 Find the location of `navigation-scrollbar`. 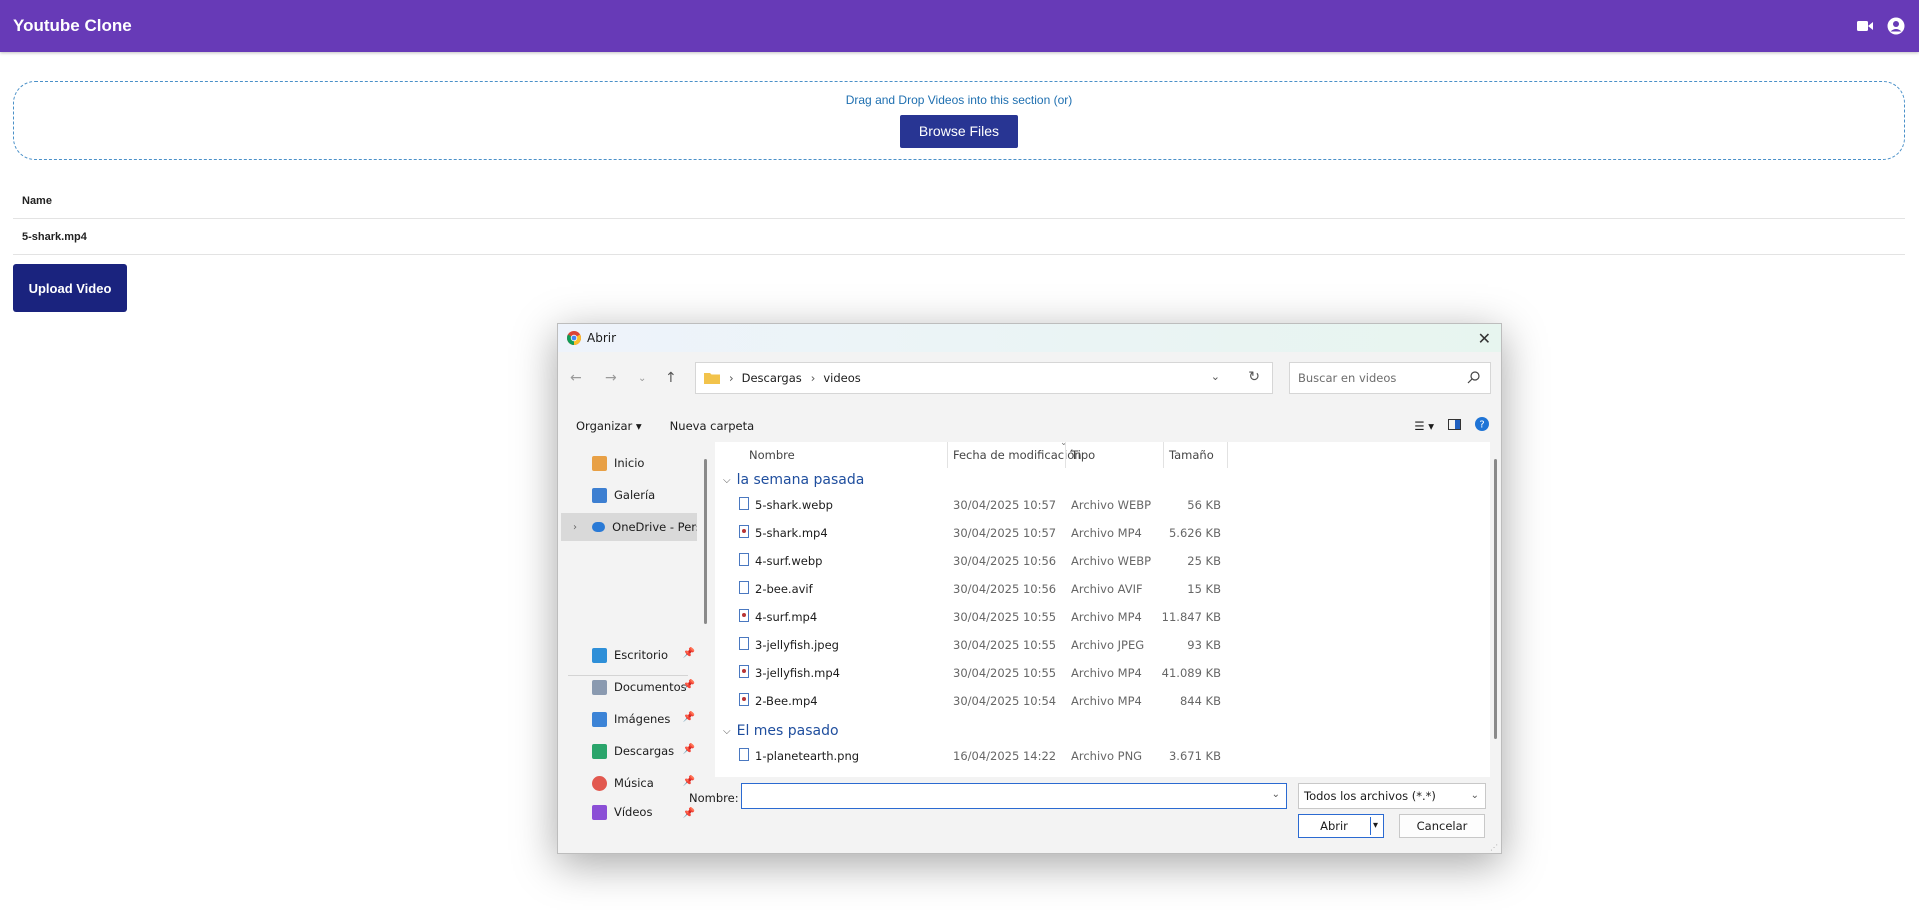

navigation-scrollbar is located at coordinates (705, 541).